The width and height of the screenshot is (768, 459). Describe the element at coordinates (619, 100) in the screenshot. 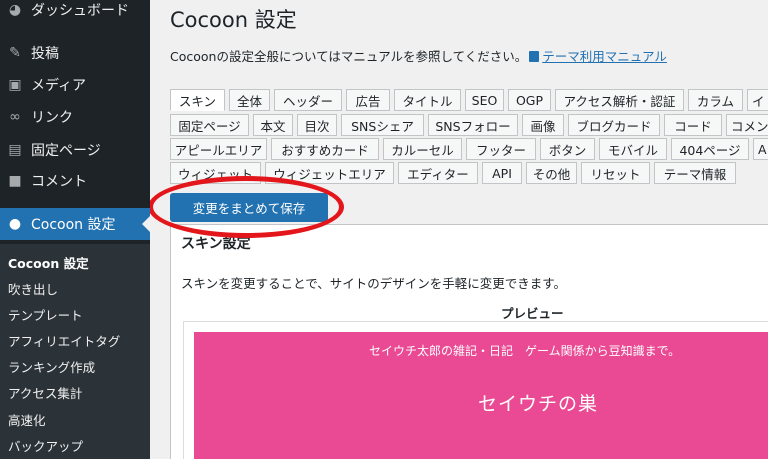

I see `tab-analytics: アクセス解析・認証` at that location.